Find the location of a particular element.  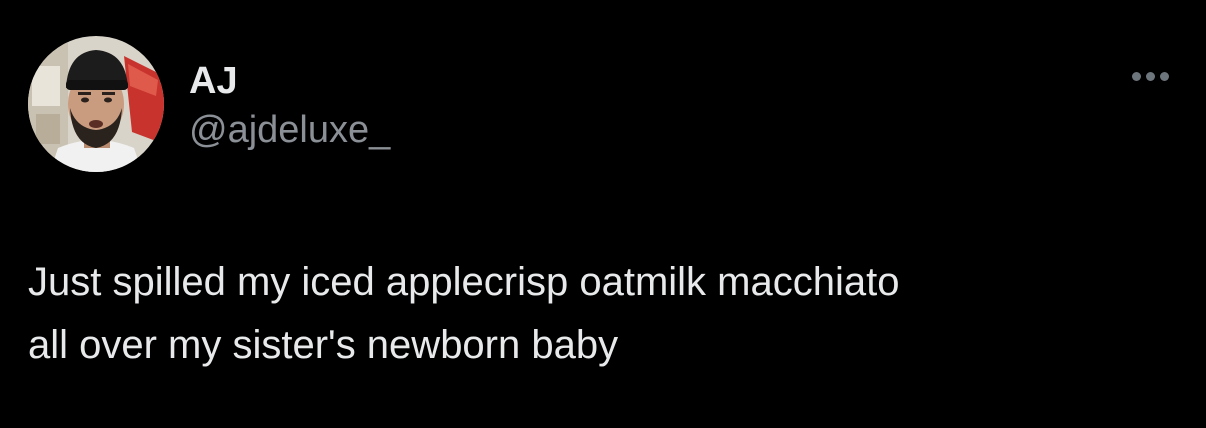

more-options-button is located at coordinates (1150, 76).